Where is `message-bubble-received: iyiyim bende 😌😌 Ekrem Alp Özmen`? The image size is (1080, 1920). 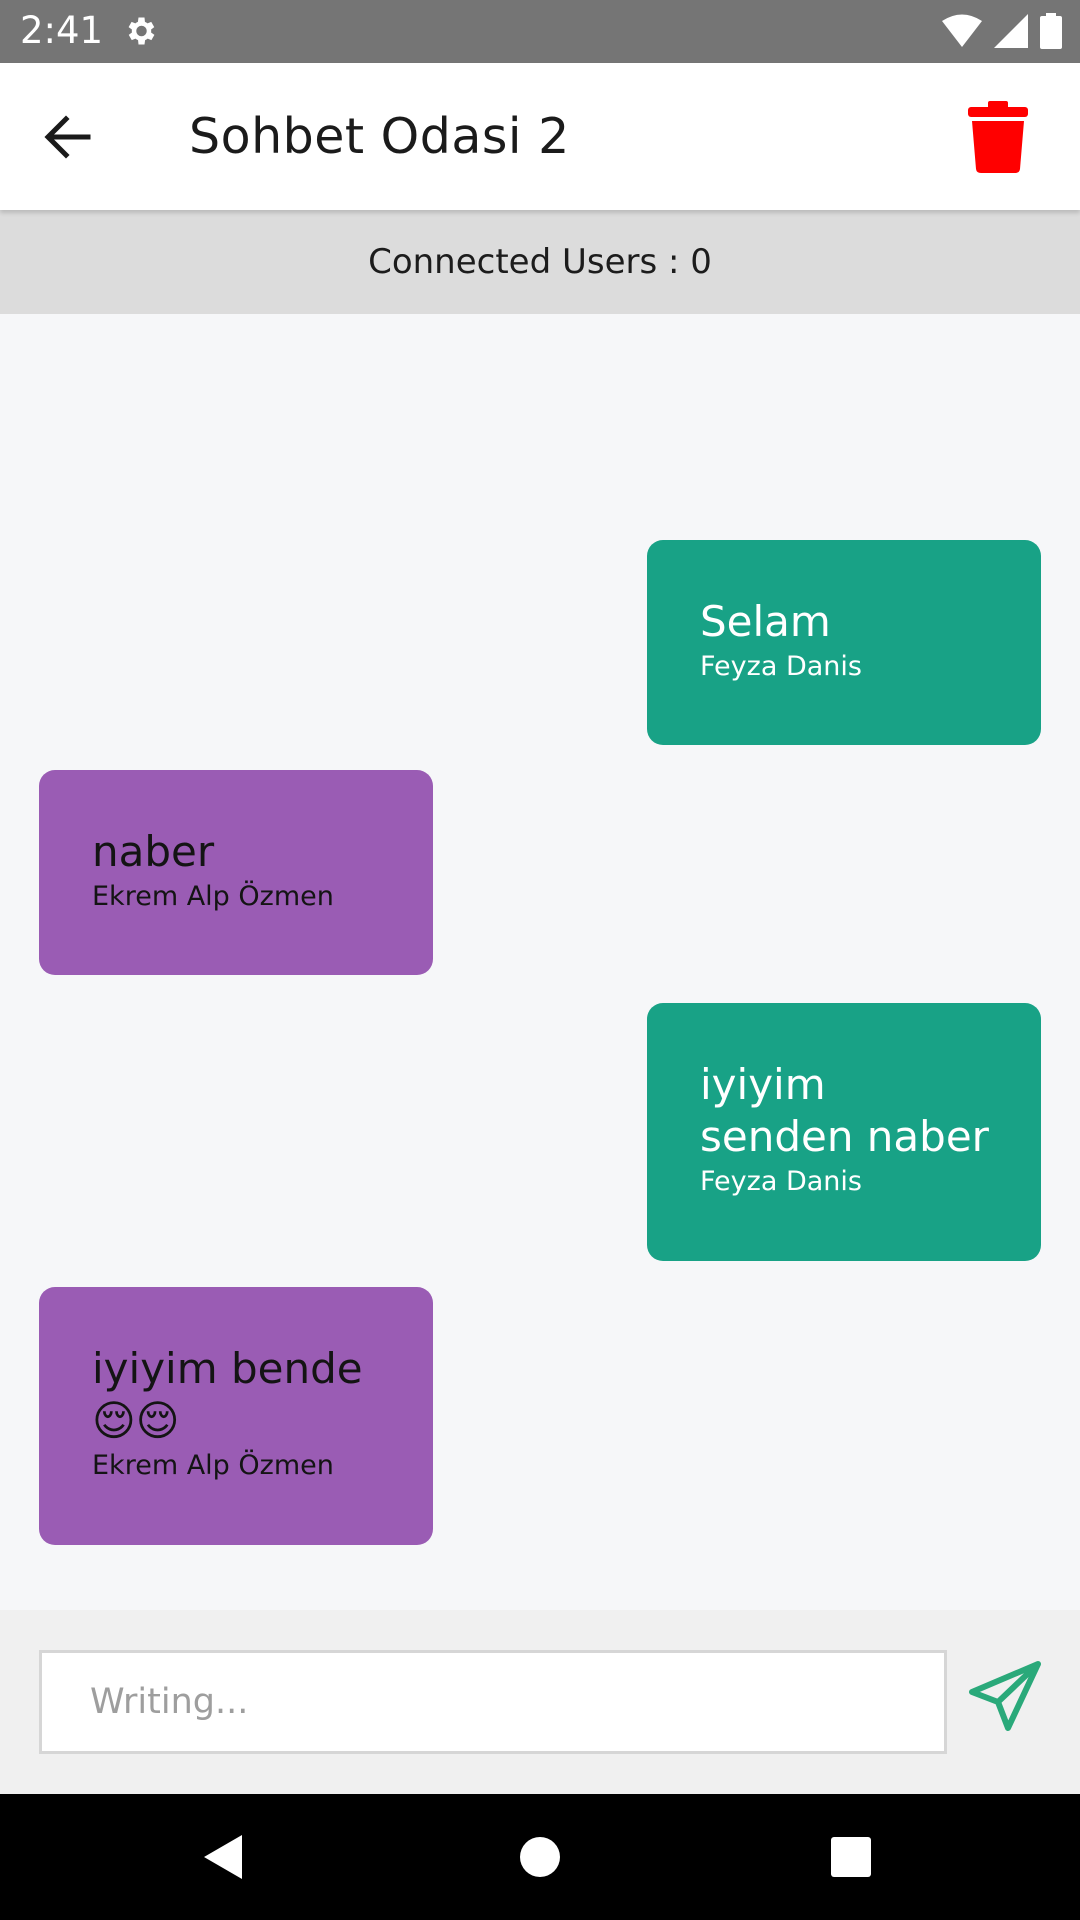 message-bubble-received: iyiyim bende 😌😌 Ekrem Alp Özmen is located at coordinates (236, 1416).